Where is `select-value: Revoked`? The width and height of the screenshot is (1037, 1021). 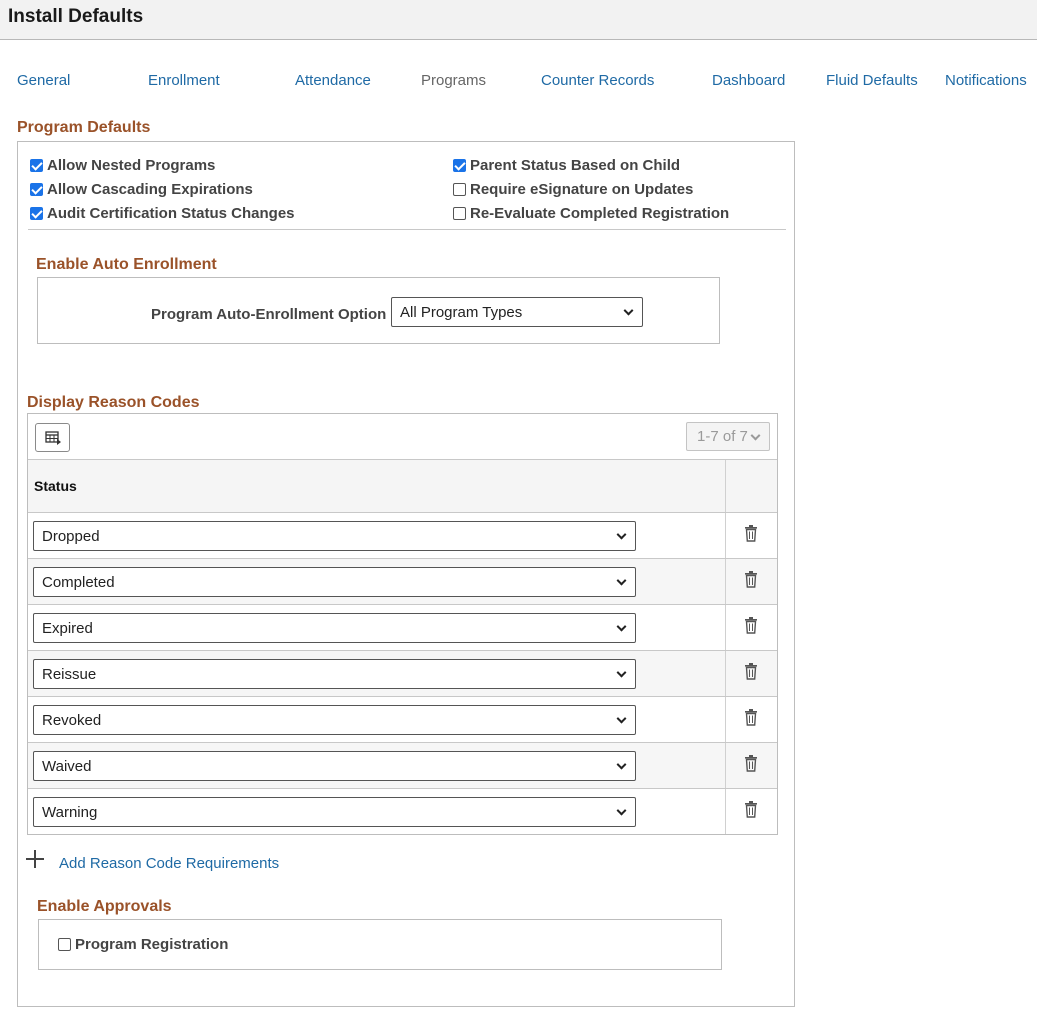
select-value: Revoked is located at coordinates (72, 720).